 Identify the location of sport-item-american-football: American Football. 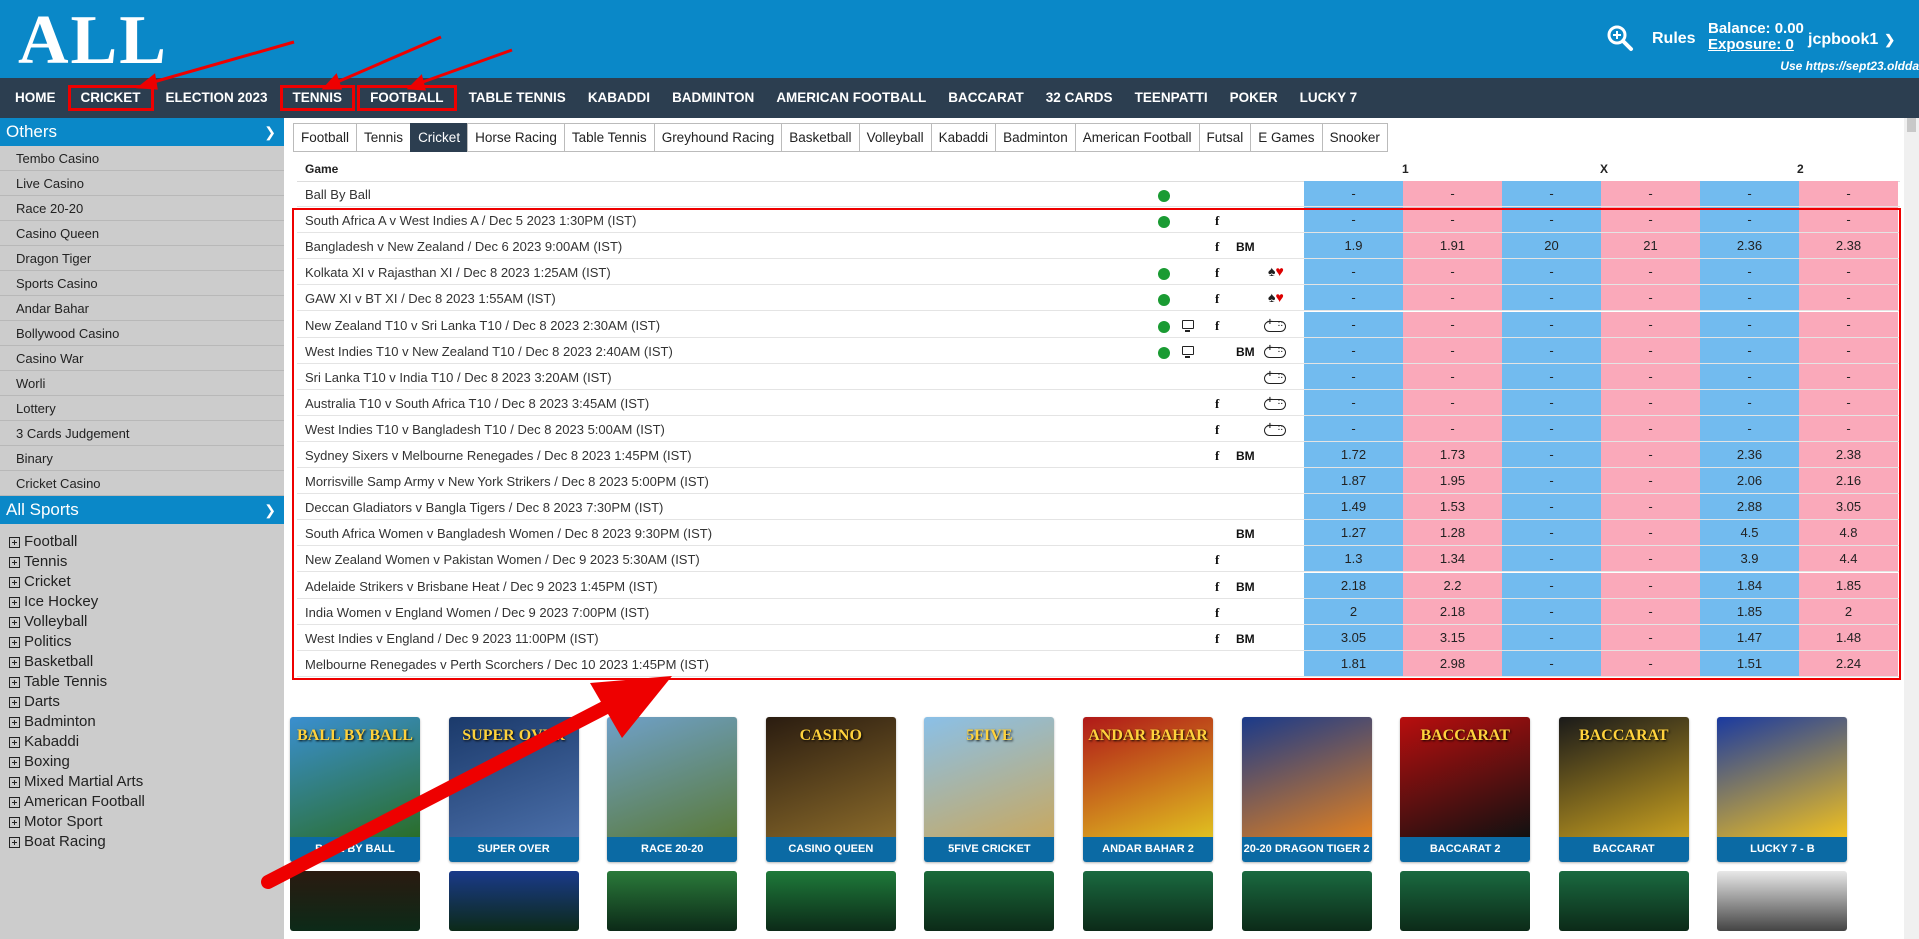
(142, 802).